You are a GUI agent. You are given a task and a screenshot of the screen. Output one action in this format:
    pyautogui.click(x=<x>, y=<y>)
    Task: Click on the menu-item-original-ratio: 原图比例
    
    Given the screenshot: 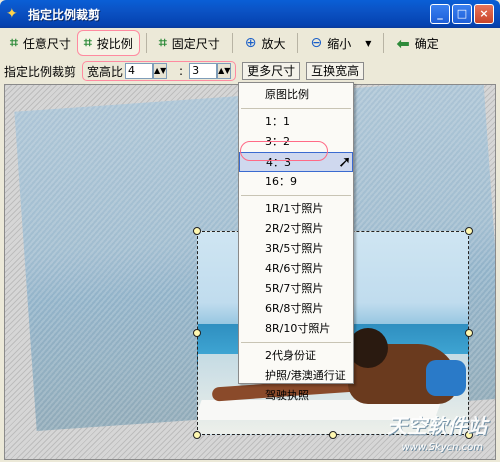 What is the action you would take?
    pyautogui.click(x=296, y=95)
    